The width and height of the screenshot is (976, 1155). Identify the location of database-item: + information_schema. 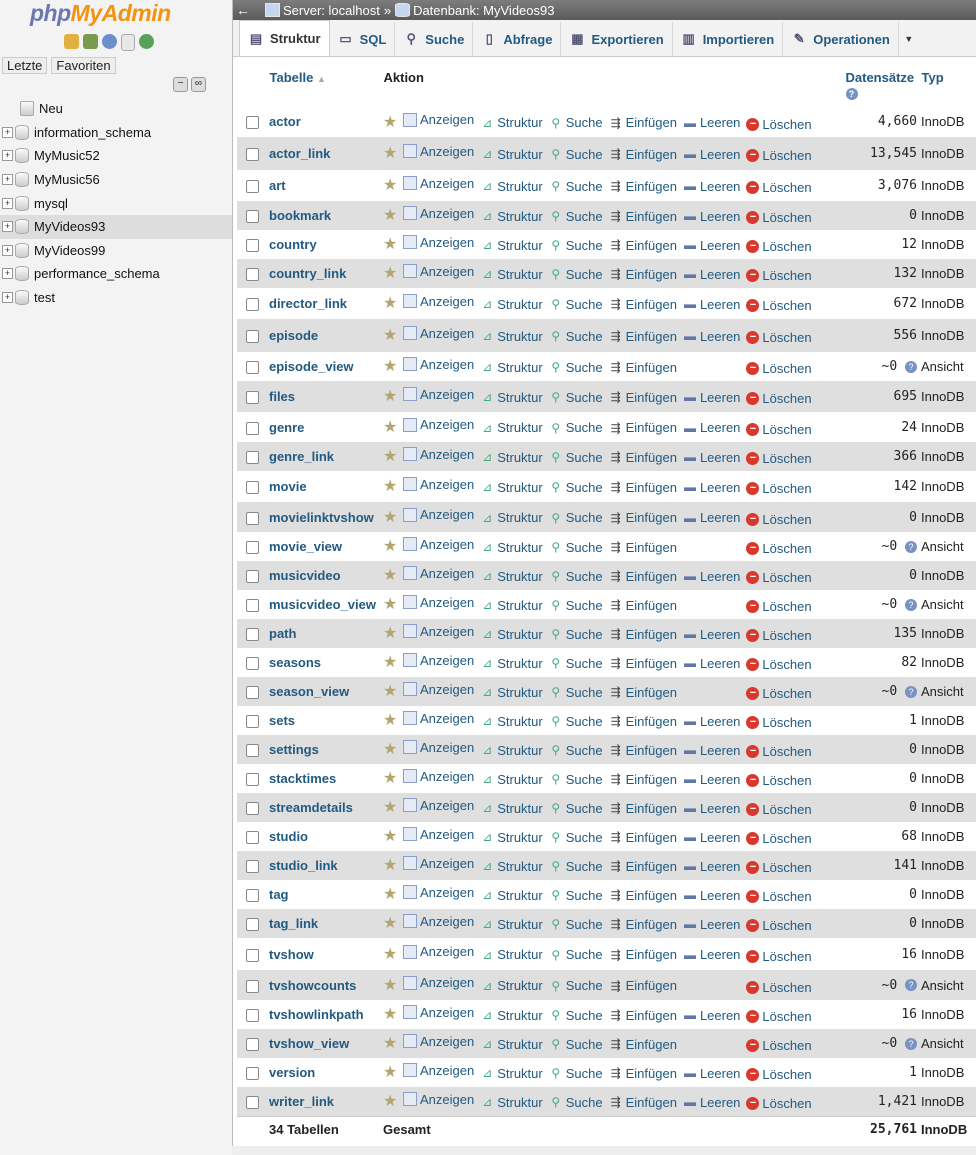
(116, 133).